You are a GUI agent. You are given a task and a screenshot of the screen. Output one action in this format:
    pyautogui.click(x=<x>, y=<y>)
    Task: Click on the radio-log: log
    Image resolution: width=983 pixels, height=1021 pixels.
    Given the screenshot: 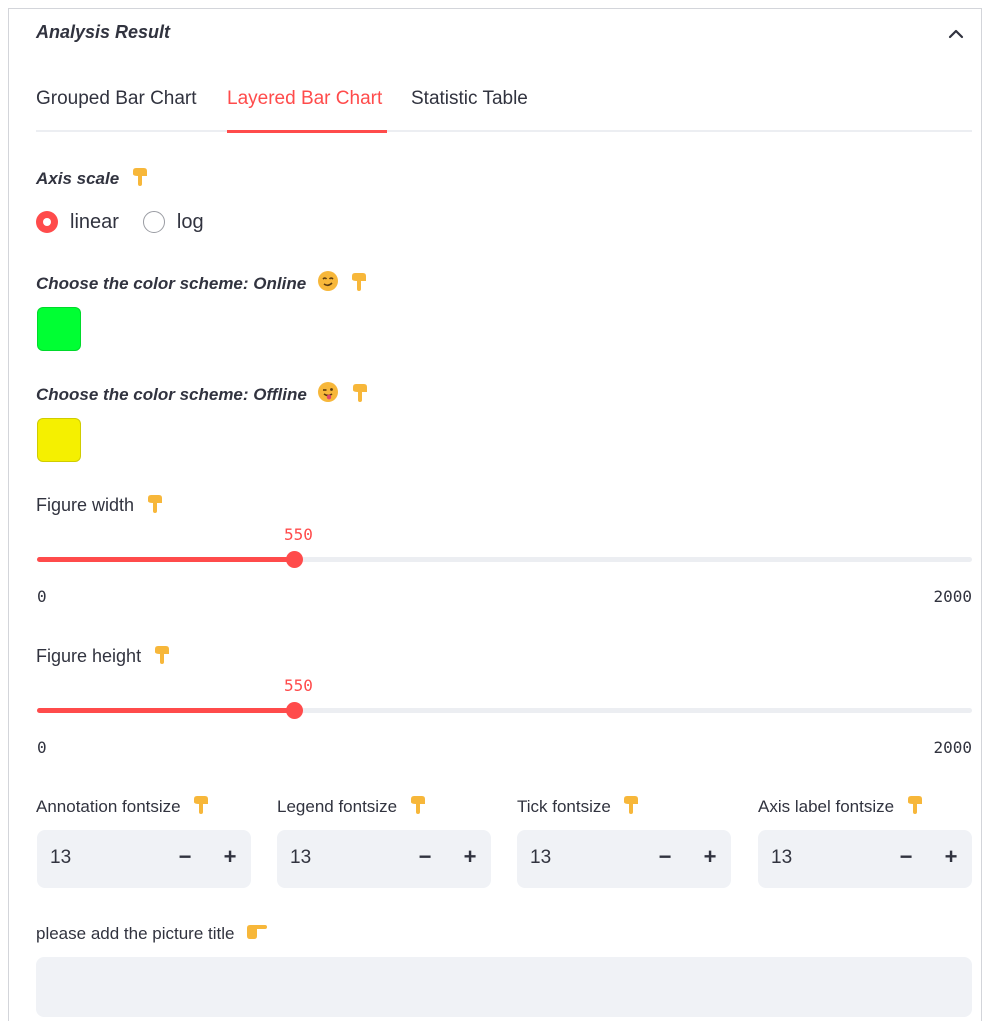 What is the action you would take?
    pyautogui.click(x=173, y=222)
    